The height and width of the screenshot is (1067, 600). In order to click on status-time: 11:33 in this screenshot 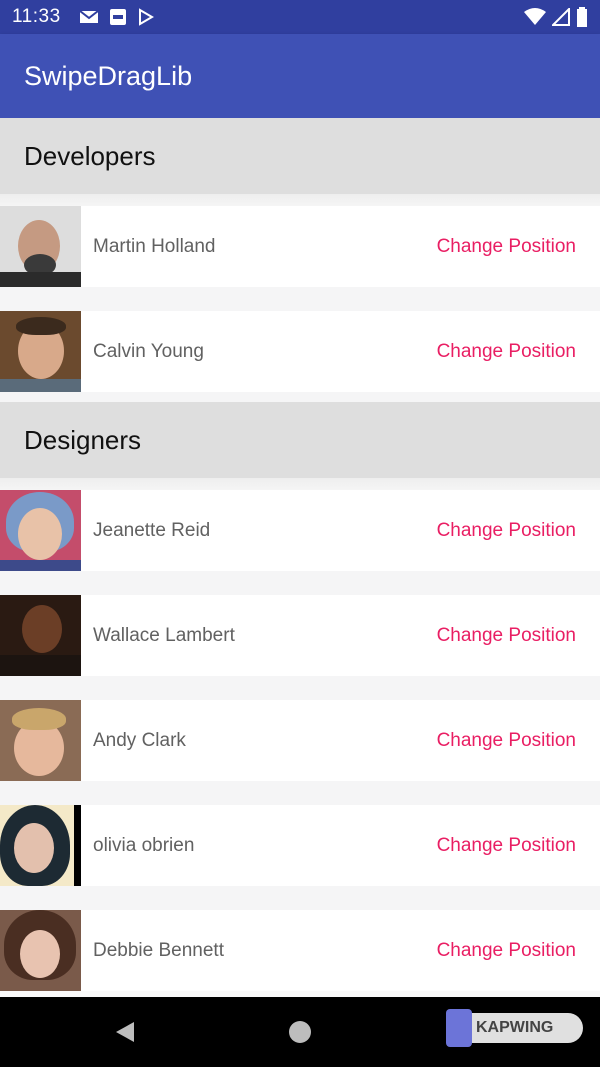, I will do `click(36, 16)`.